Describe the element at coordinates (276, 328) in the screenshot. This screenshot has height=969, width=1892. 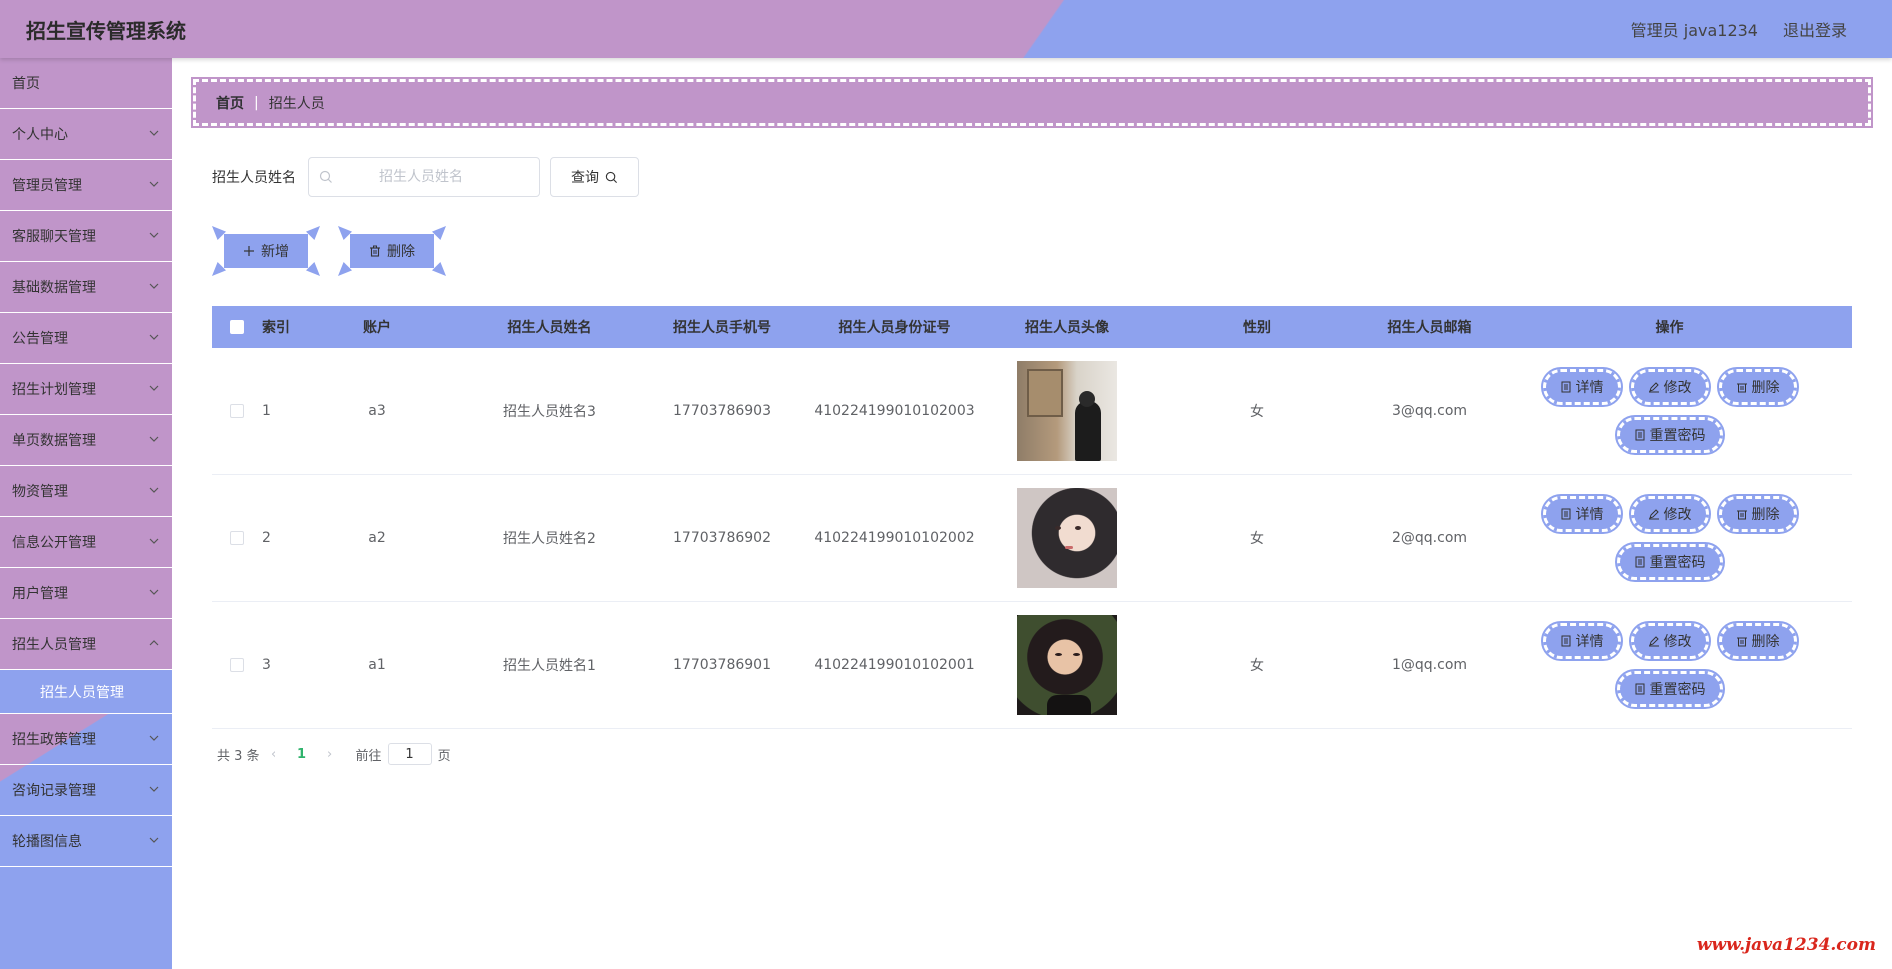
I see `col-header-index: 索引` at that location.